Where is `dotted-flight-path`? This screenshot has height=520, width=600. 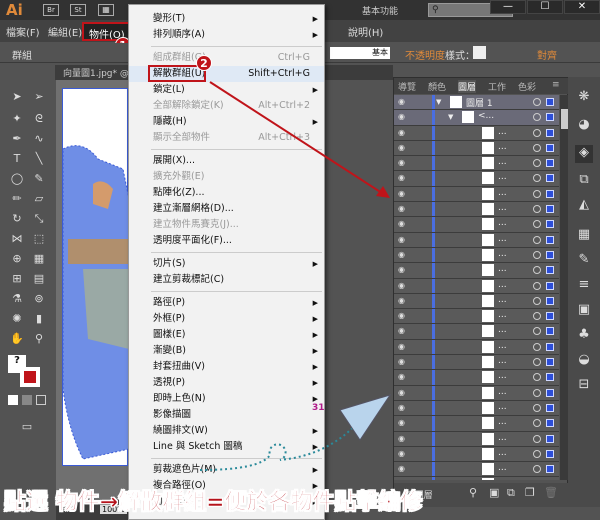 dotted-flight-path is located at coordinates (280, 445).